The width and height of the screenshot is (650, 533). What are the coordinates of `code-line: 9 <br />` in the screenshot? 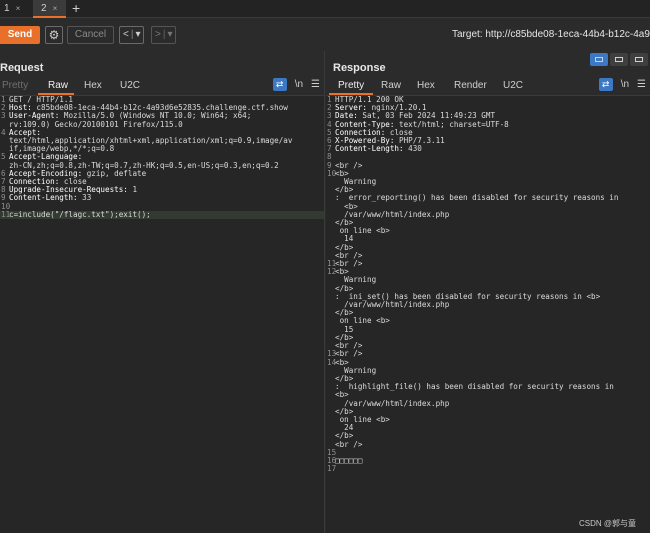 It's located at (488, 165).